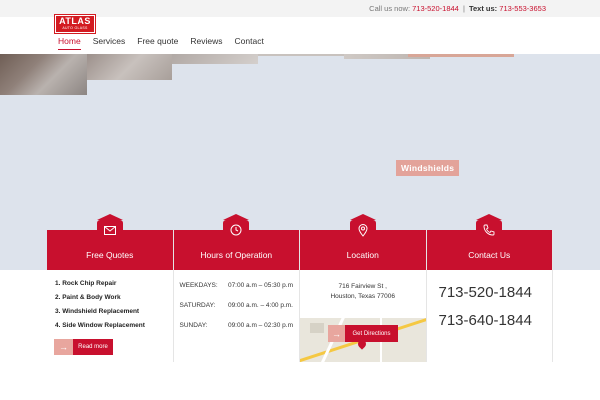 This screenshot has height=400, width=600. I want to click on hours-row: SATURDAY: 09:00 a.m. – 4:00 p.m., so click(240, 305).